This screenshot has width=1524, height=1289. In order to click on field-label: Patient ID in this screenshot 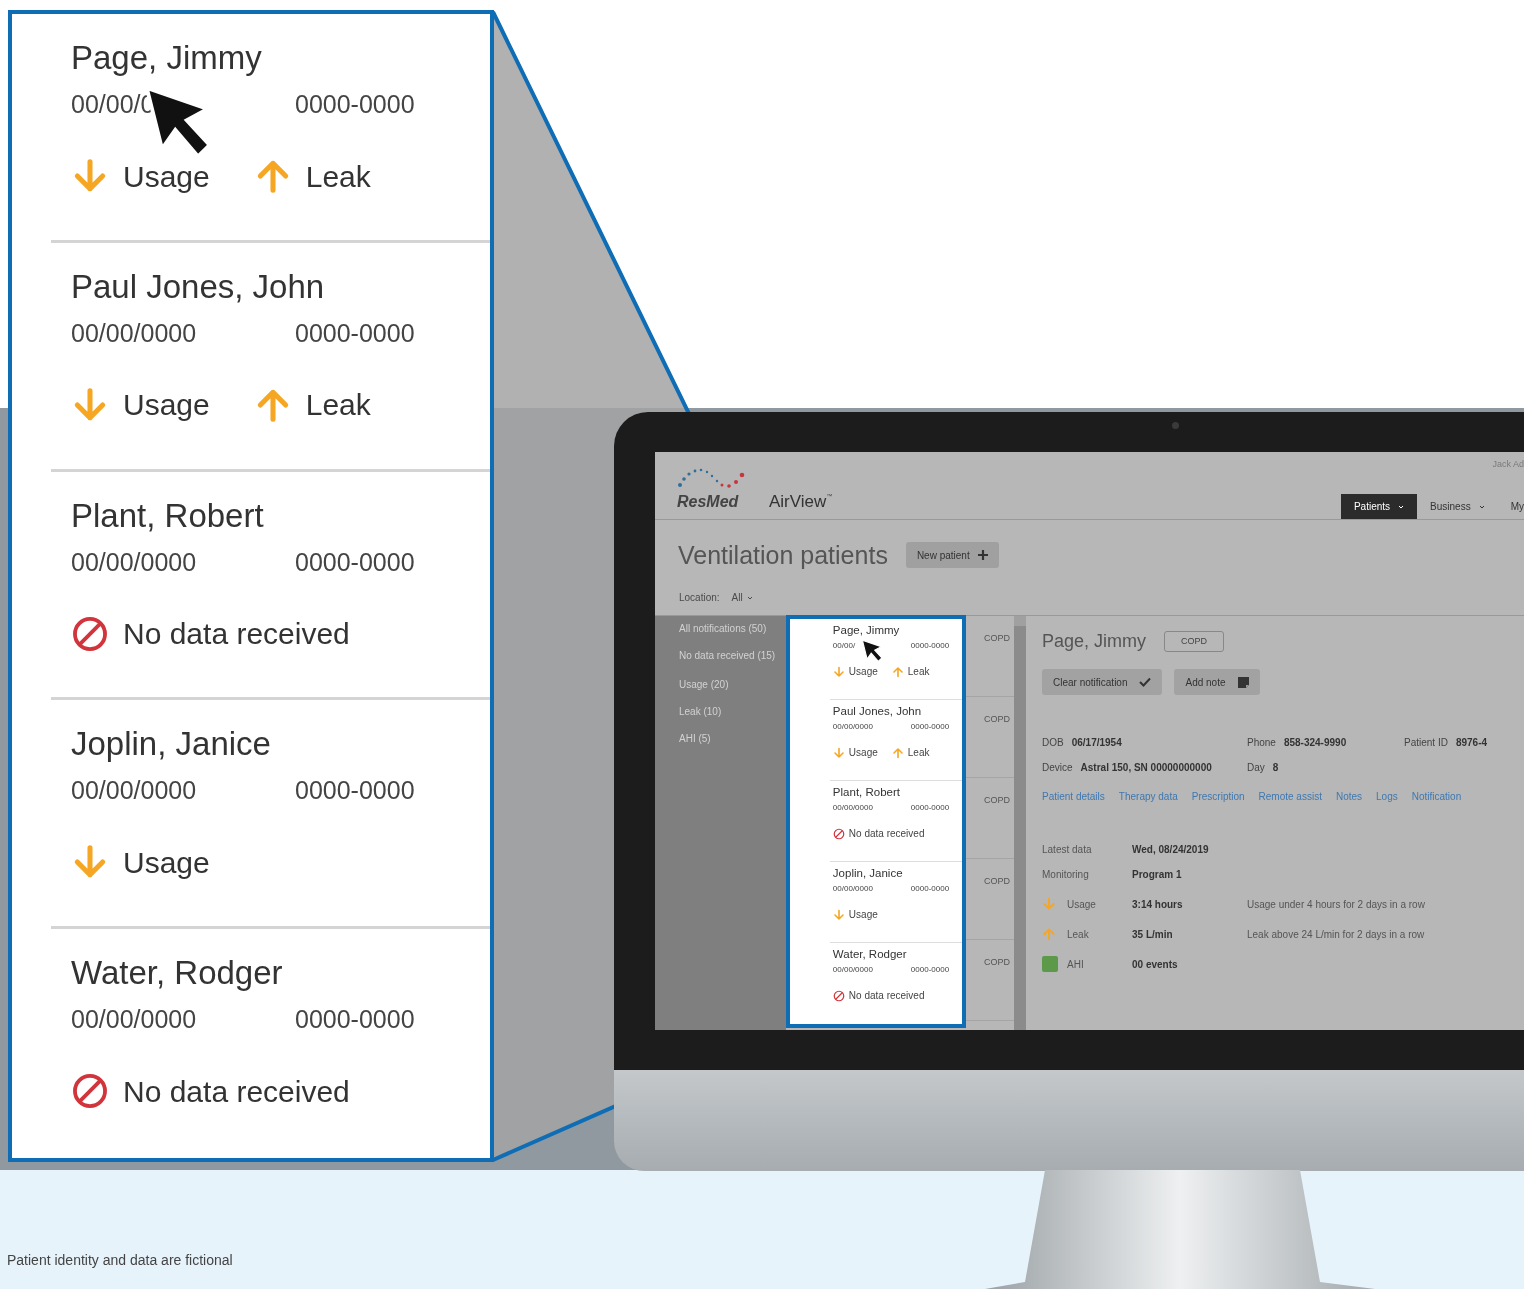, I will do `click(1426, 743)`.